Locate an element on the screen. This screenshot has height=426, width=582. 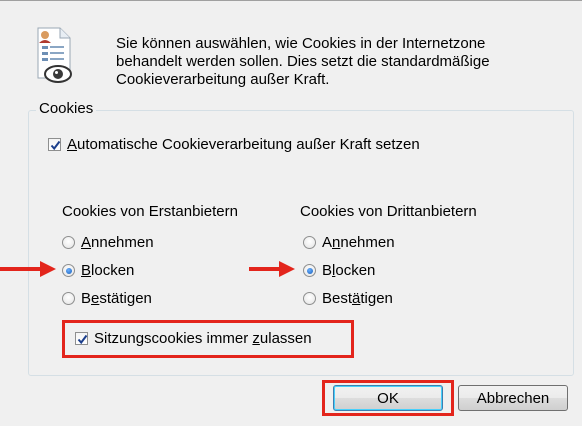
annotation-arrow-right is located at coordinates (272, 269).